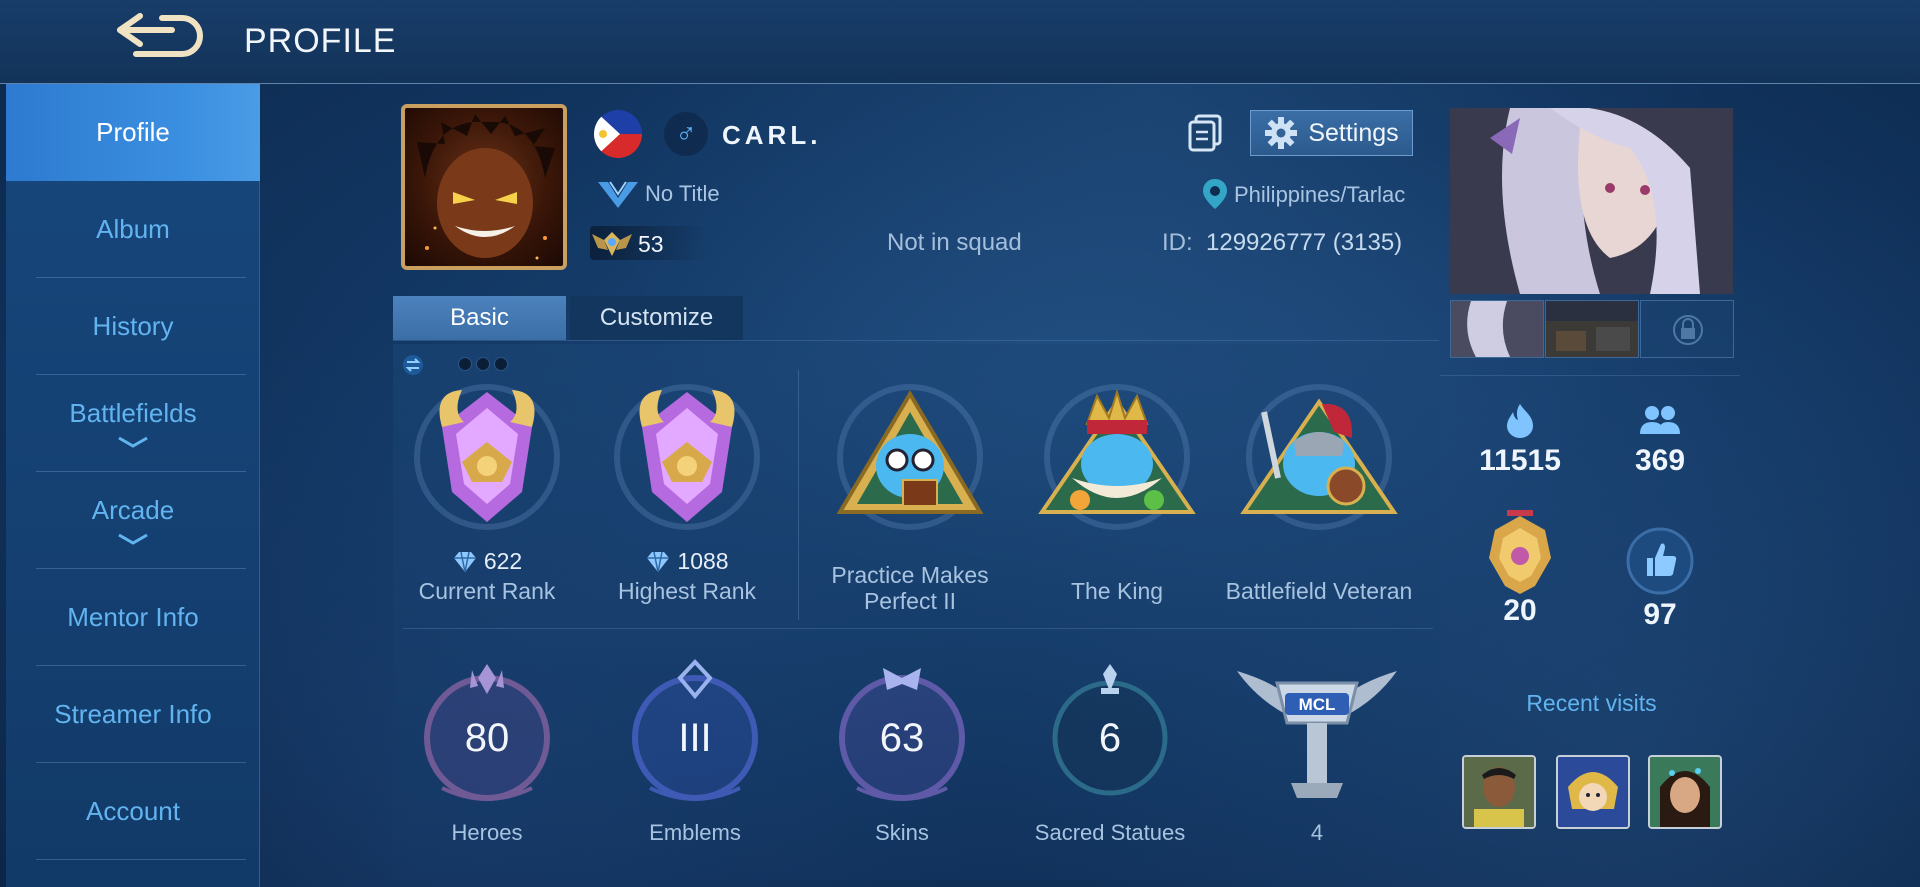 The image size is (1920, 887). What do you see at coordinates (1520, 610) in the screenshot?
I see `medal-value: 20` at bounding box center [1520, 610].